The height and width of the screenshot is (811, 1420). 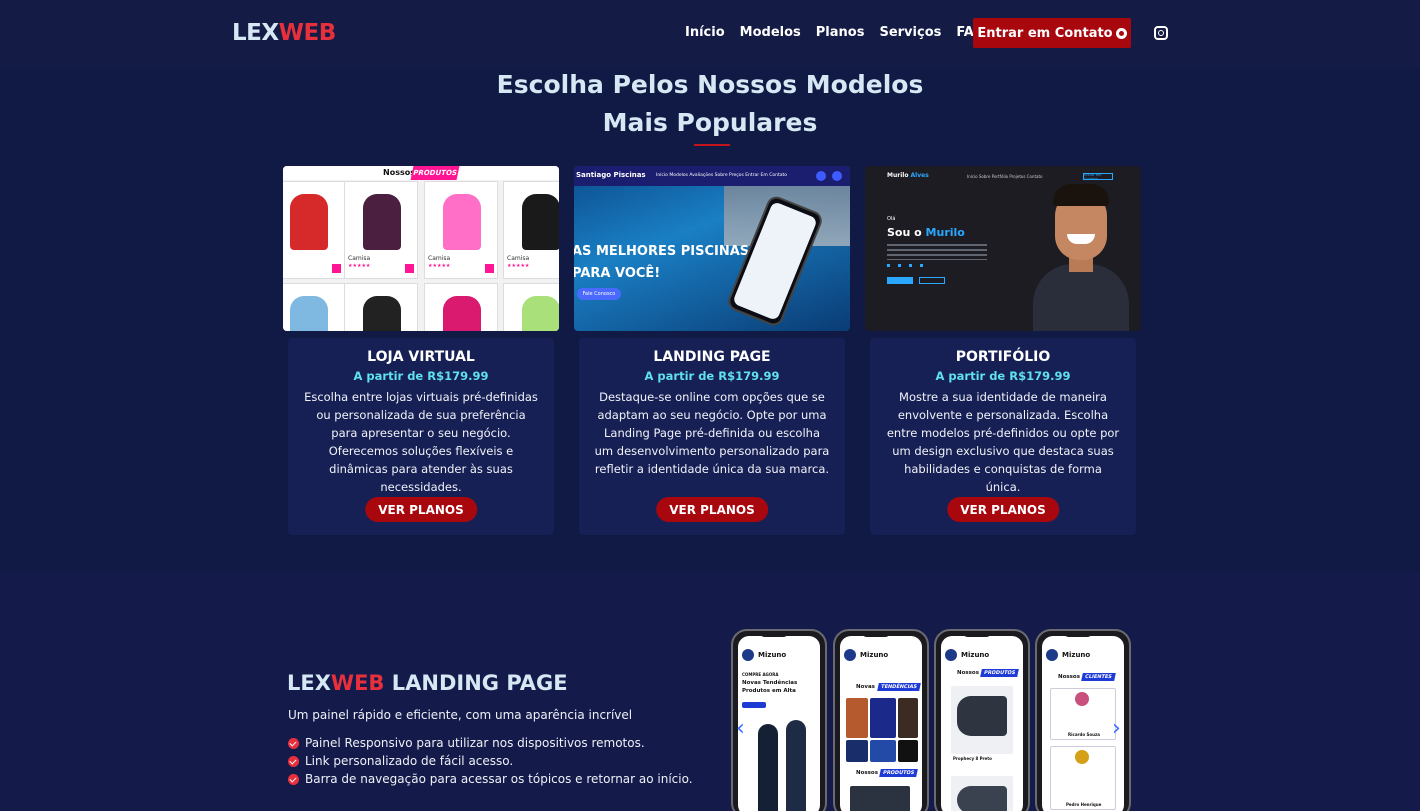 I want to click on logo: LEXWEB, so click(x=284, y=33).